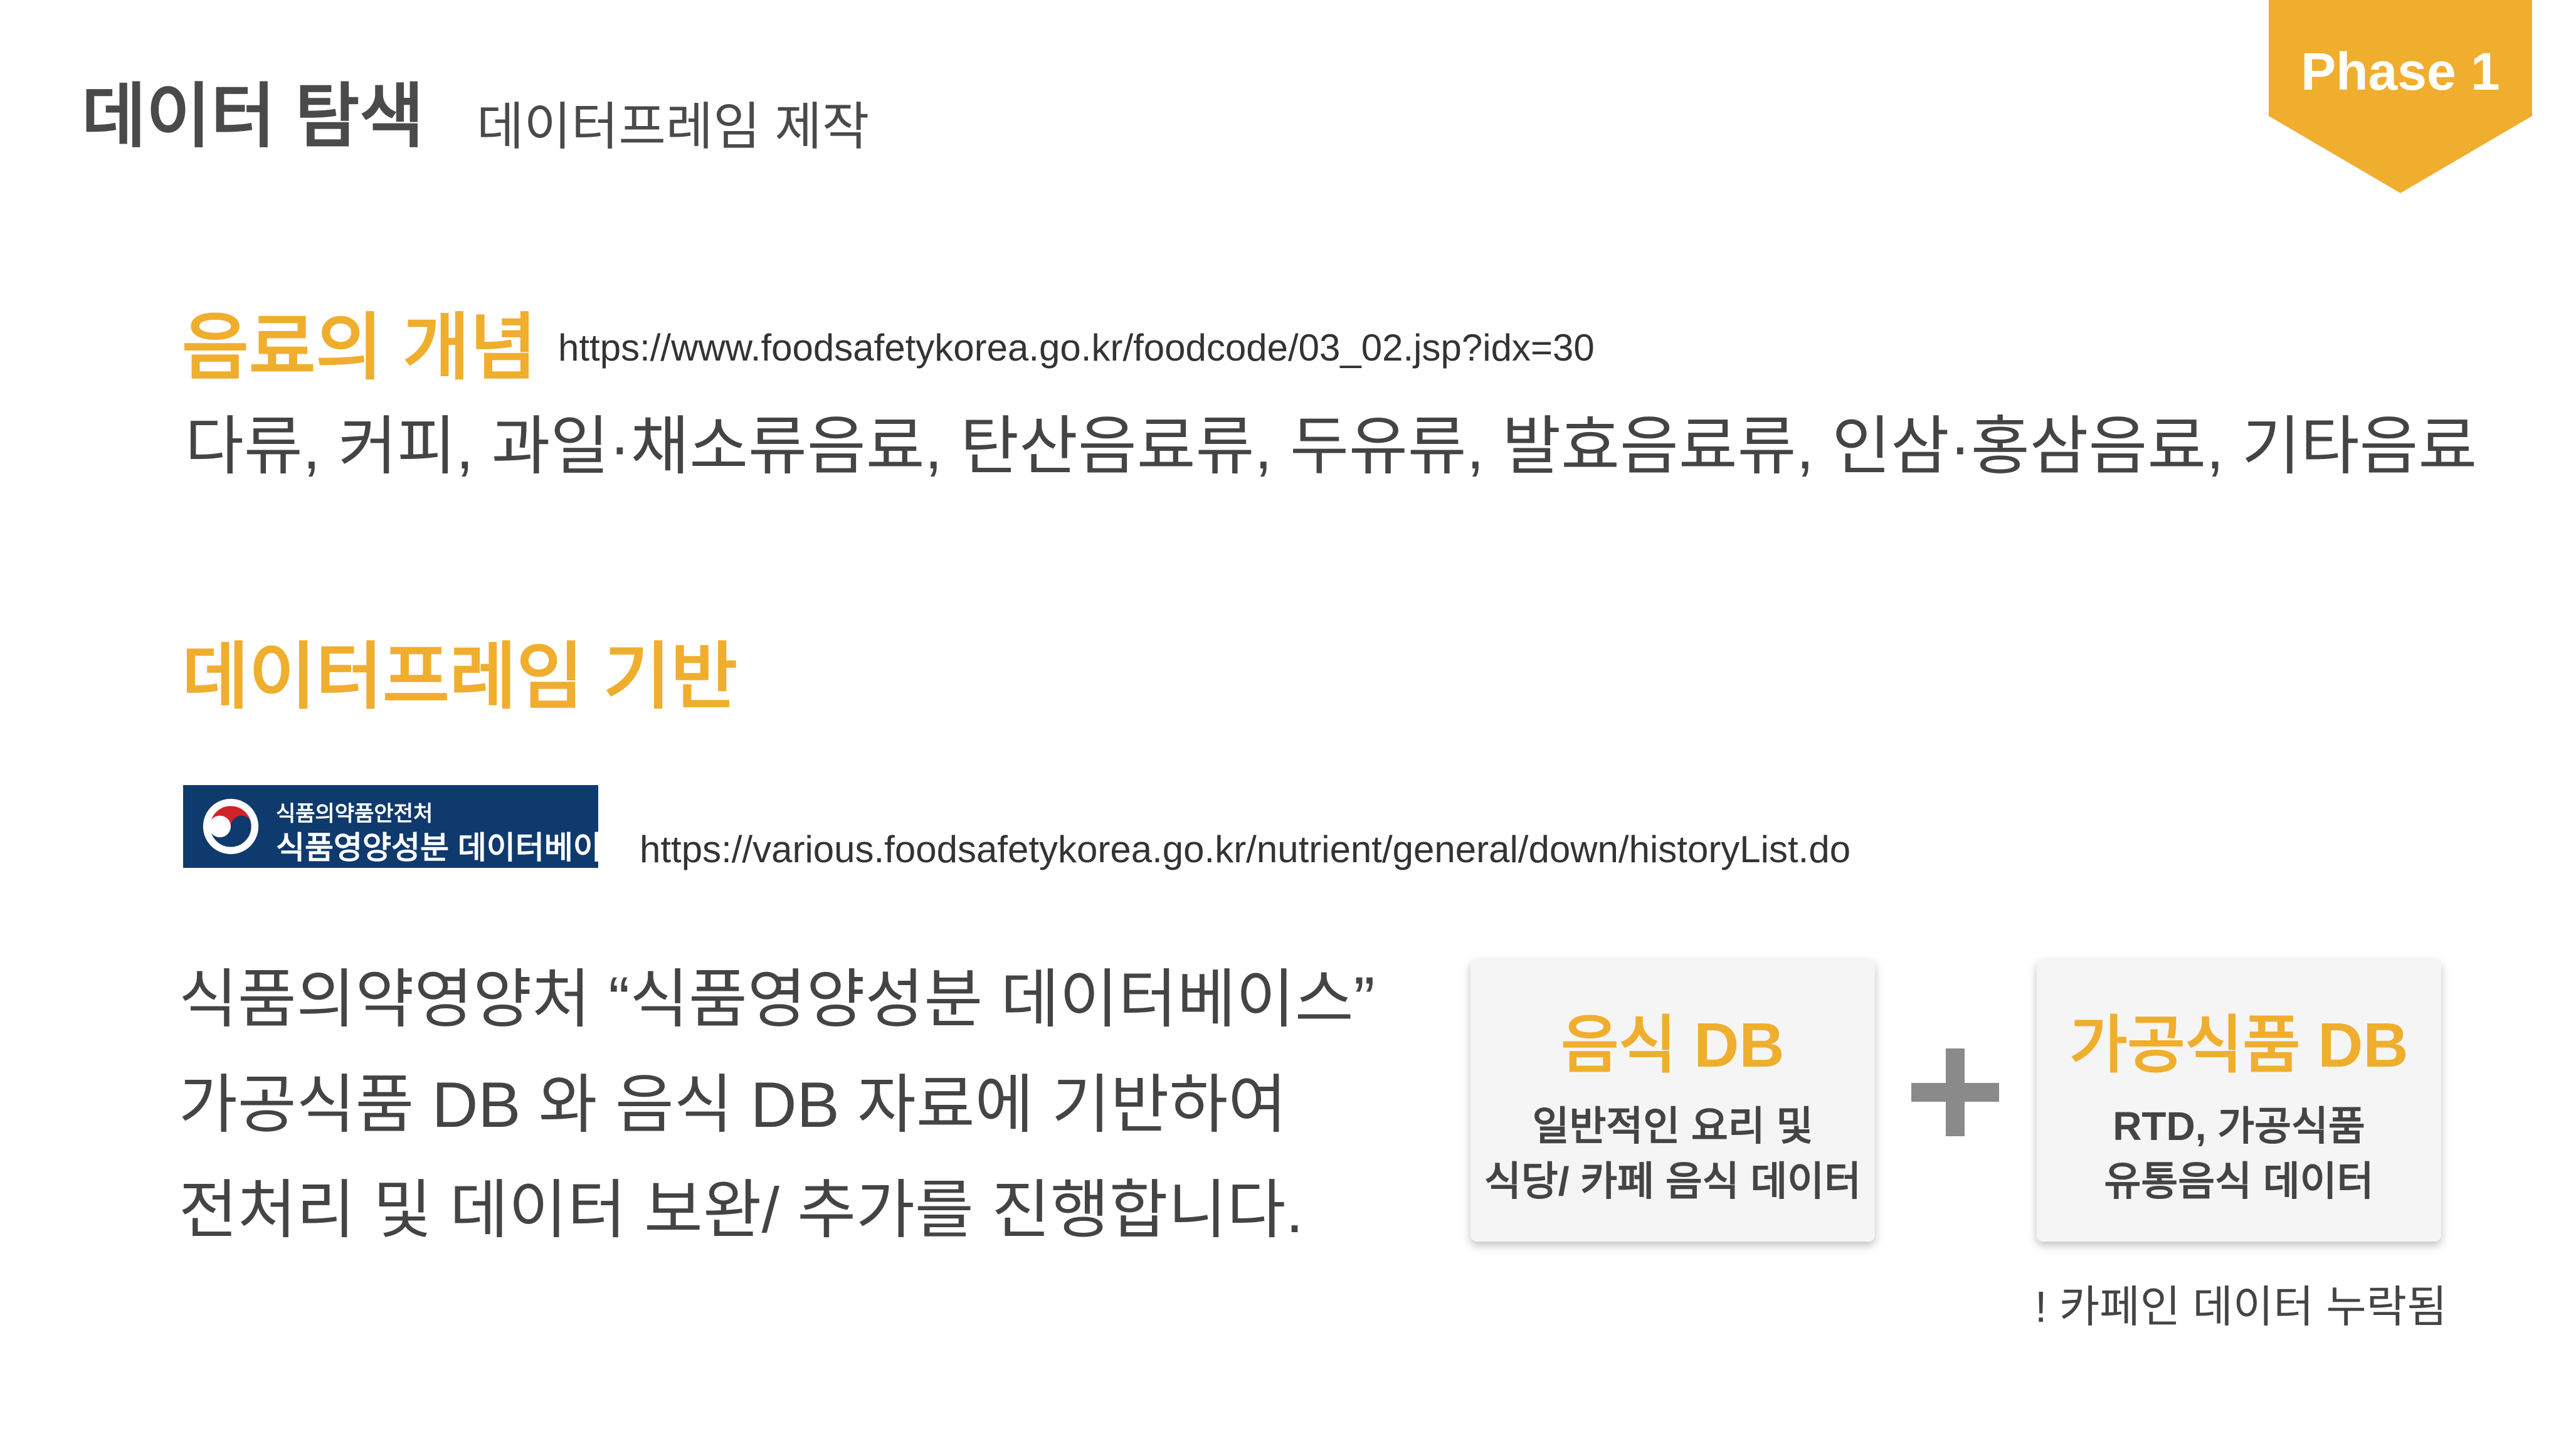 Image resolution: width=2576 pixels, height=1446 pixels. Describe the element at coordinates (733, 1105) in the screenshot. I see `description-line-2: 가공식품 DB 와 음식 DB 자료에 기반하여` at that location.